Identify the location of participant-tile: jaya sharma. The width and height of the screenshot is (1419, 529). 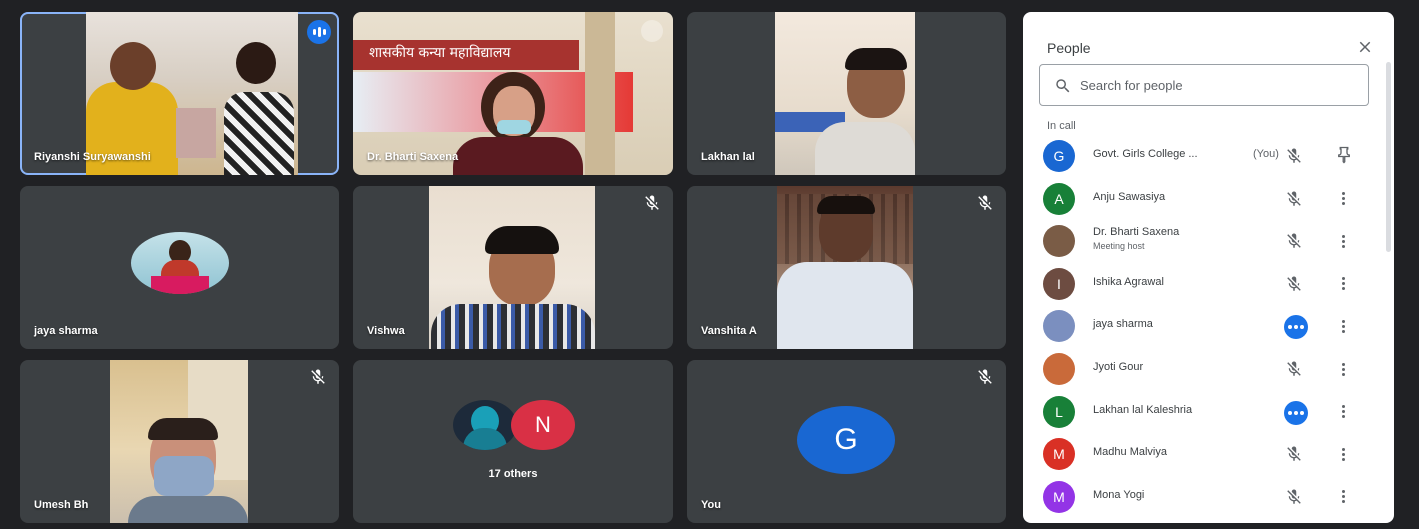
(179, 267).